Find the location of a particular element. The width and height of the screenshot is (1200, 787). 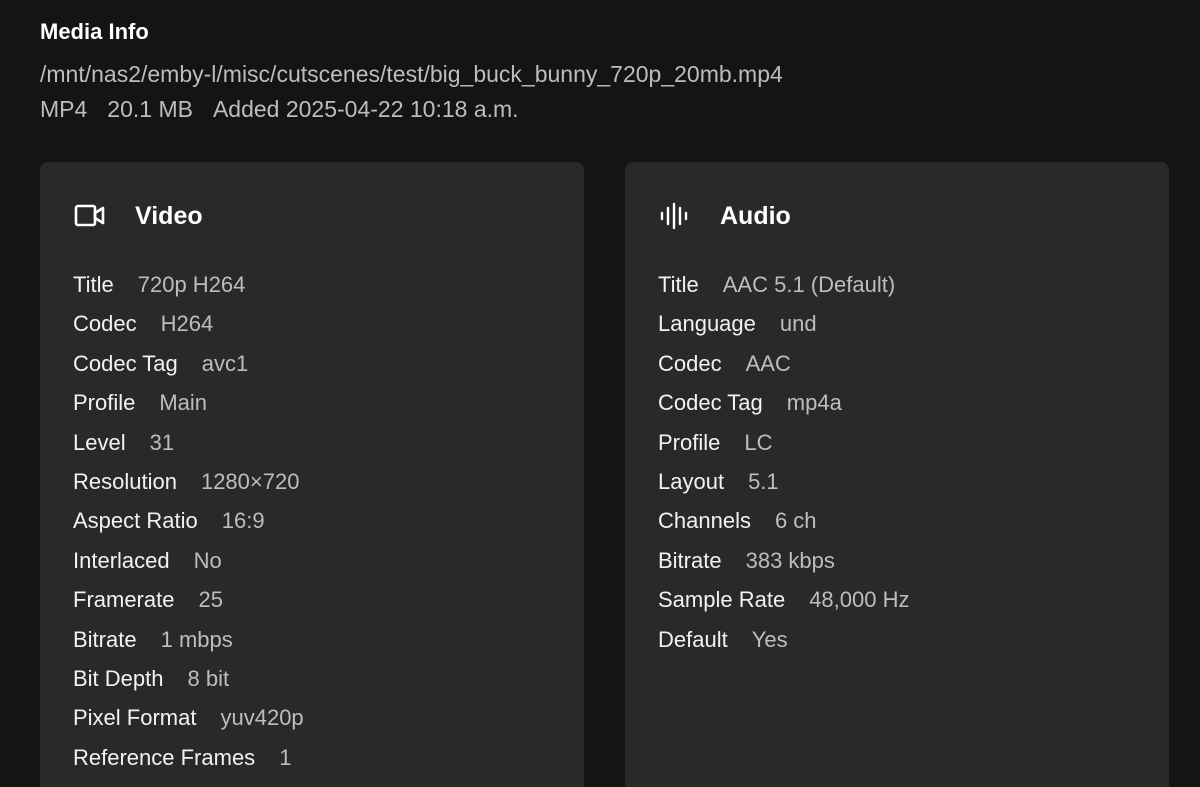

video-property-row: Bit Depth 8 bit is located at coordinates (188, 678).